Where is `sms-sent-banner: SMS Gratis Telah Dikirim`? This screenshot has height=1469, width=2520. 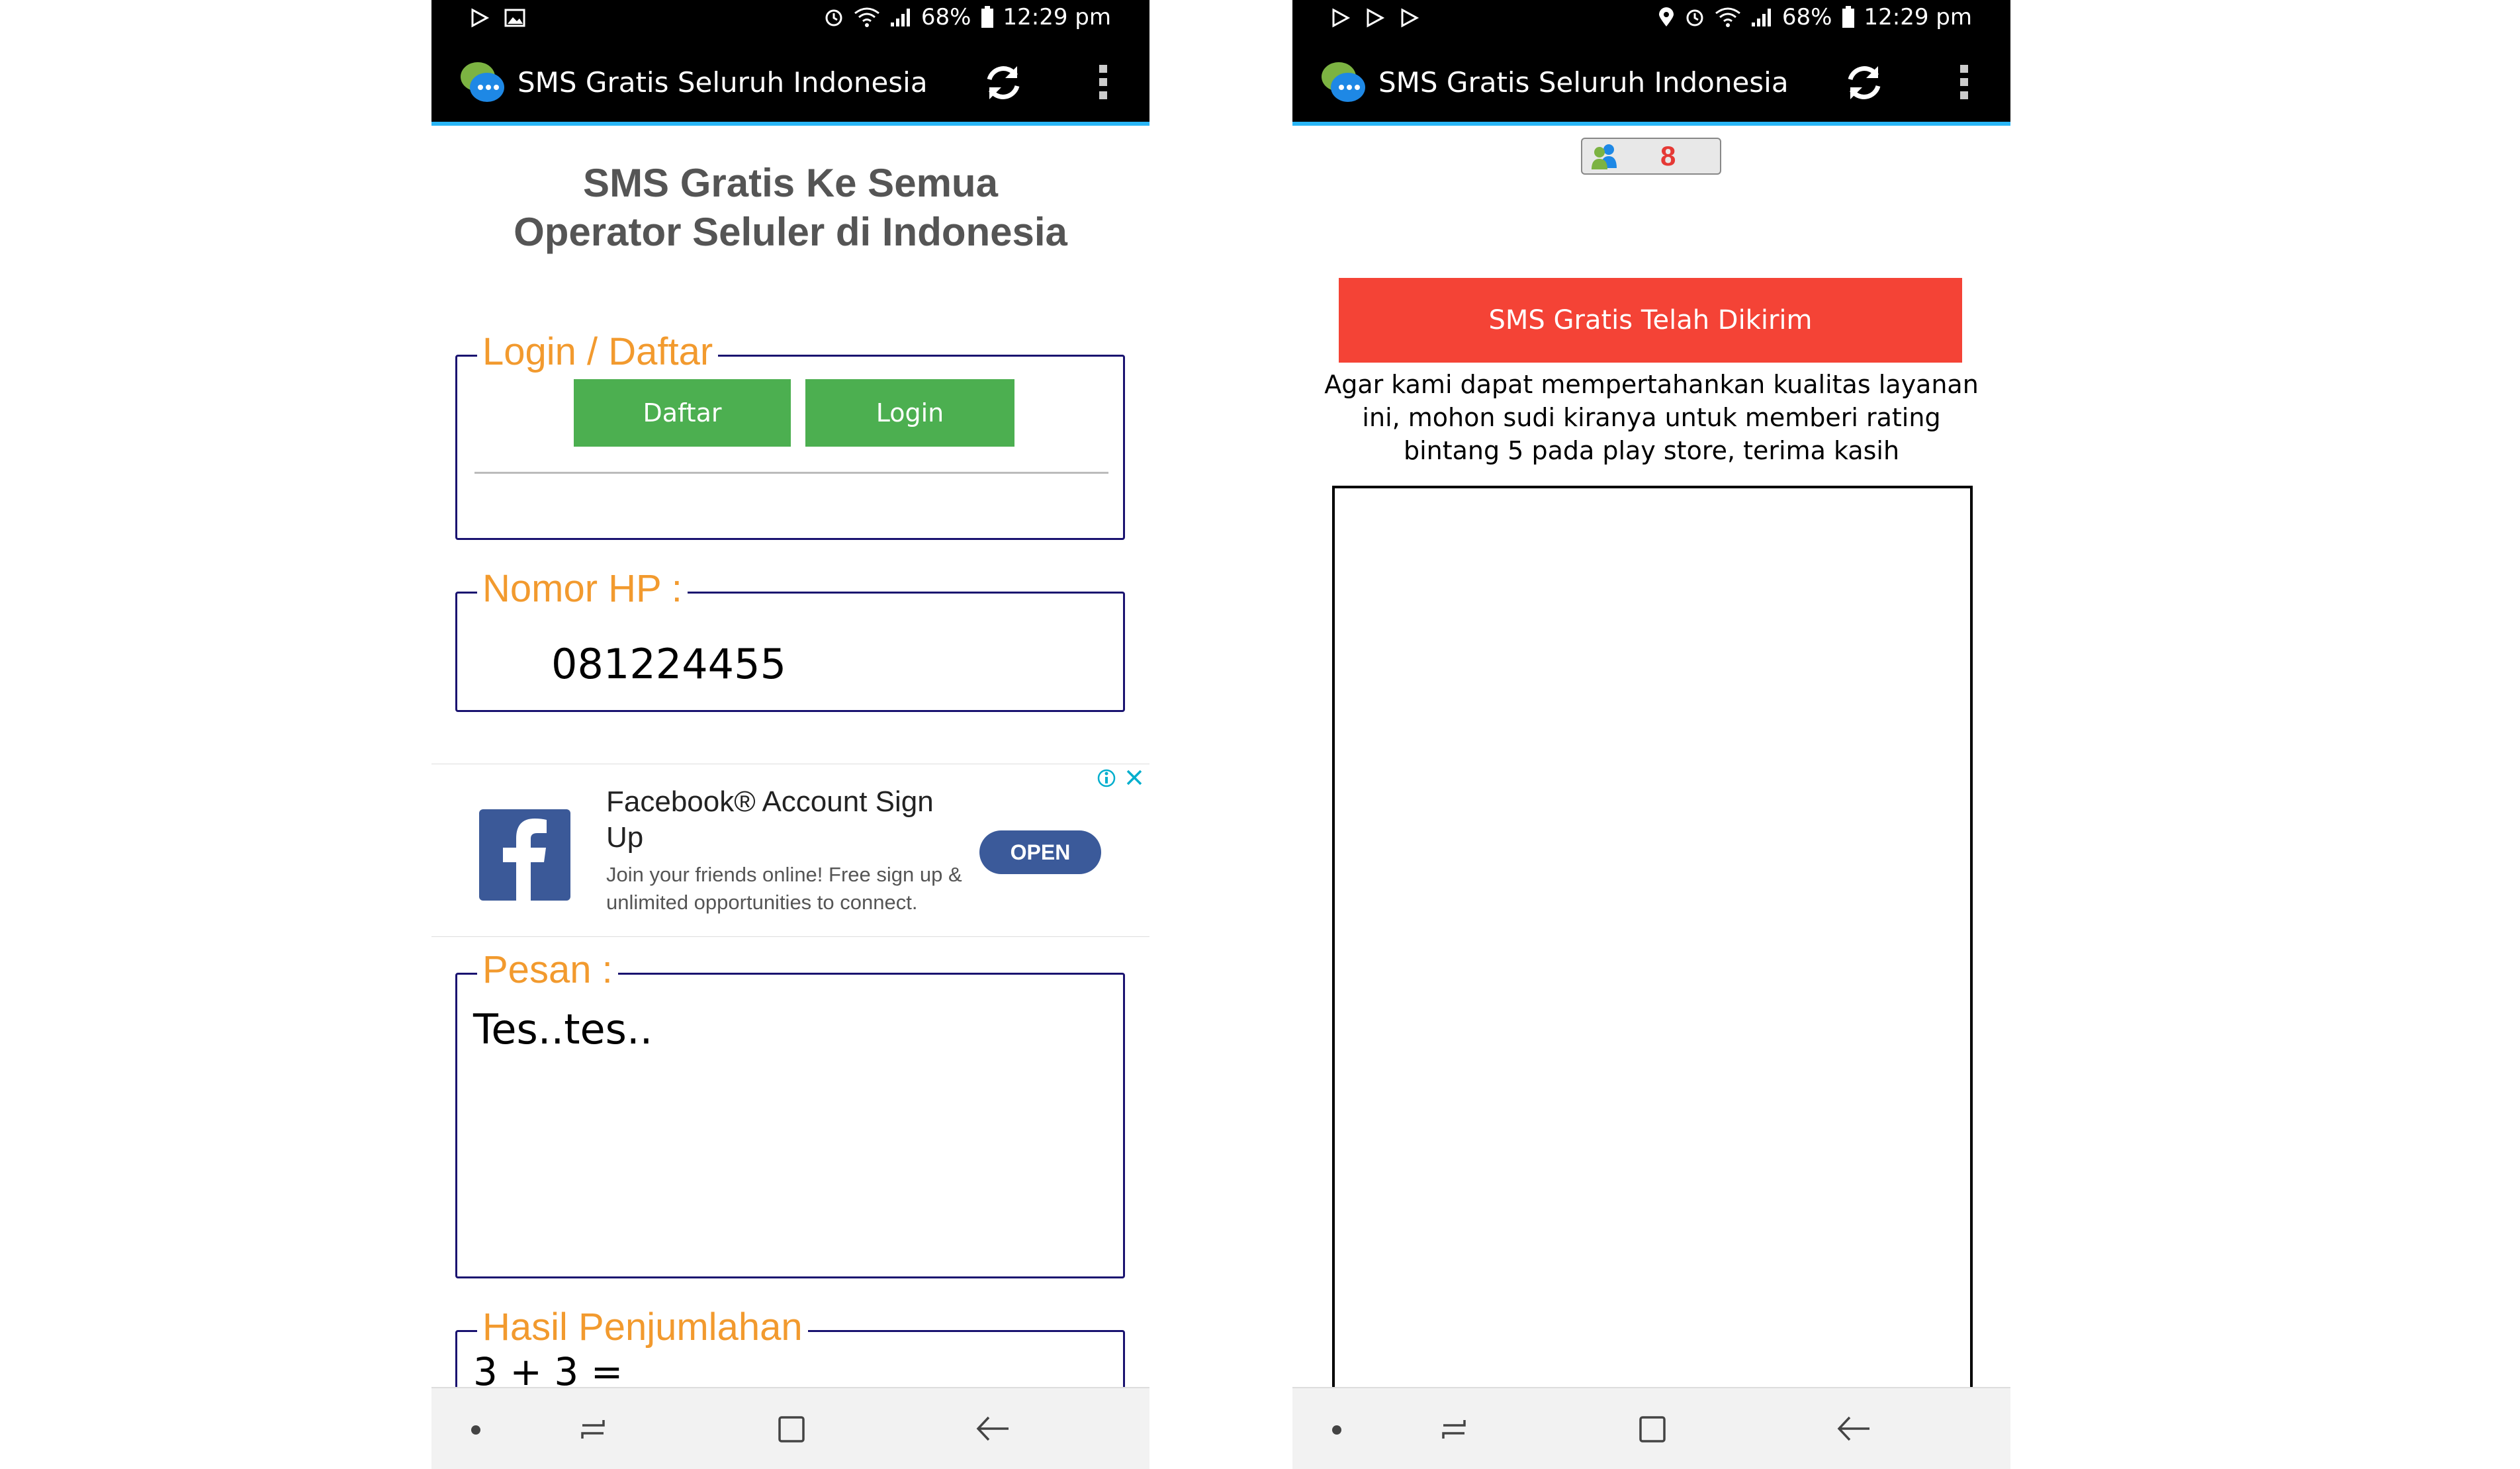 sms-sent-banner: SMS Gratis Telah Dikirim is located at coordinates (1650, 320).